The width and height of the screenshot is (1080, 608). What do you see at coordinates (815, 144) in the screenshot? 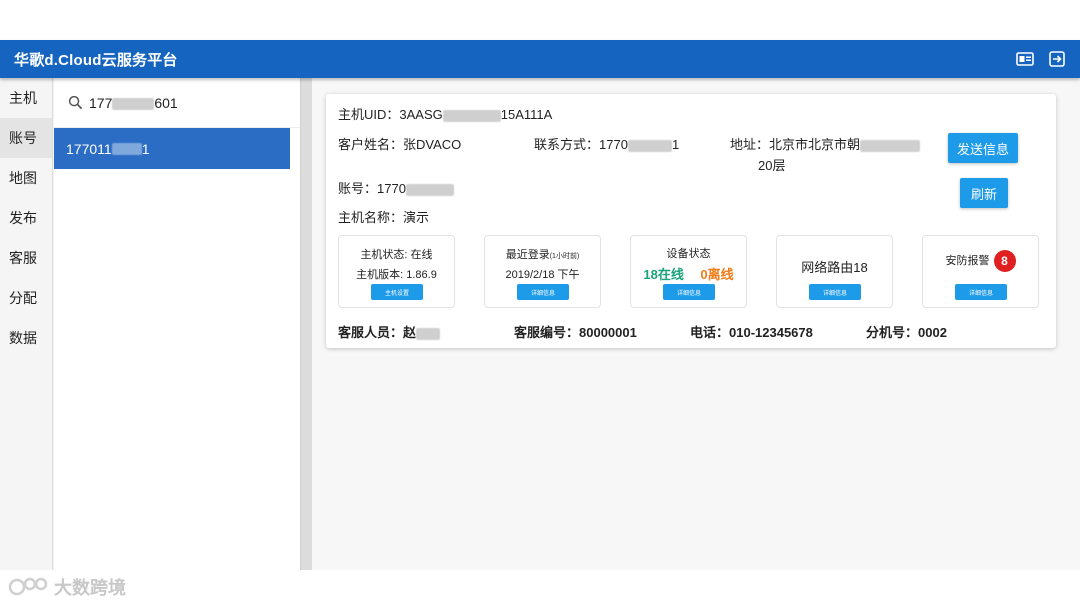
I see `address-line1: 北京市北京市朝` at bounding box center [815, 144].